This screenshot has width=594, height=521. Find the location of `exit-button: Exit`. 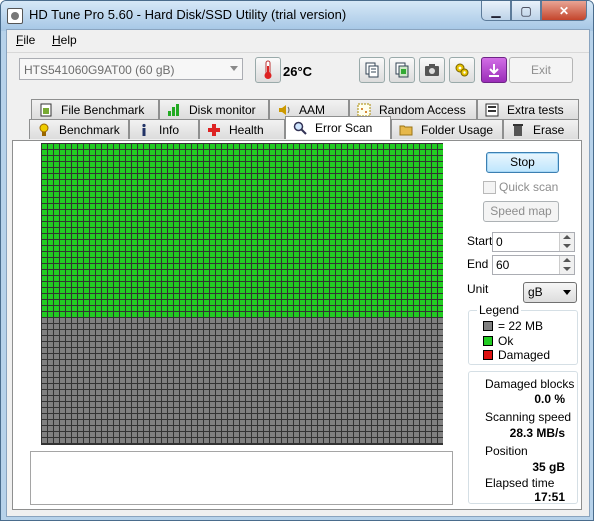

exit-button: Exit is located at coordinates (541, 70).